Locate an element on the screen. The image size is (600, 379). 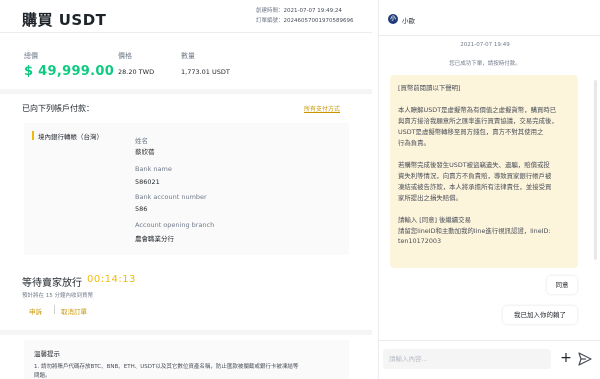
message-line: USDT是虛擬幣轉移至買方錢包，賣方不對其使用之 is located at coordinates (471, 132).